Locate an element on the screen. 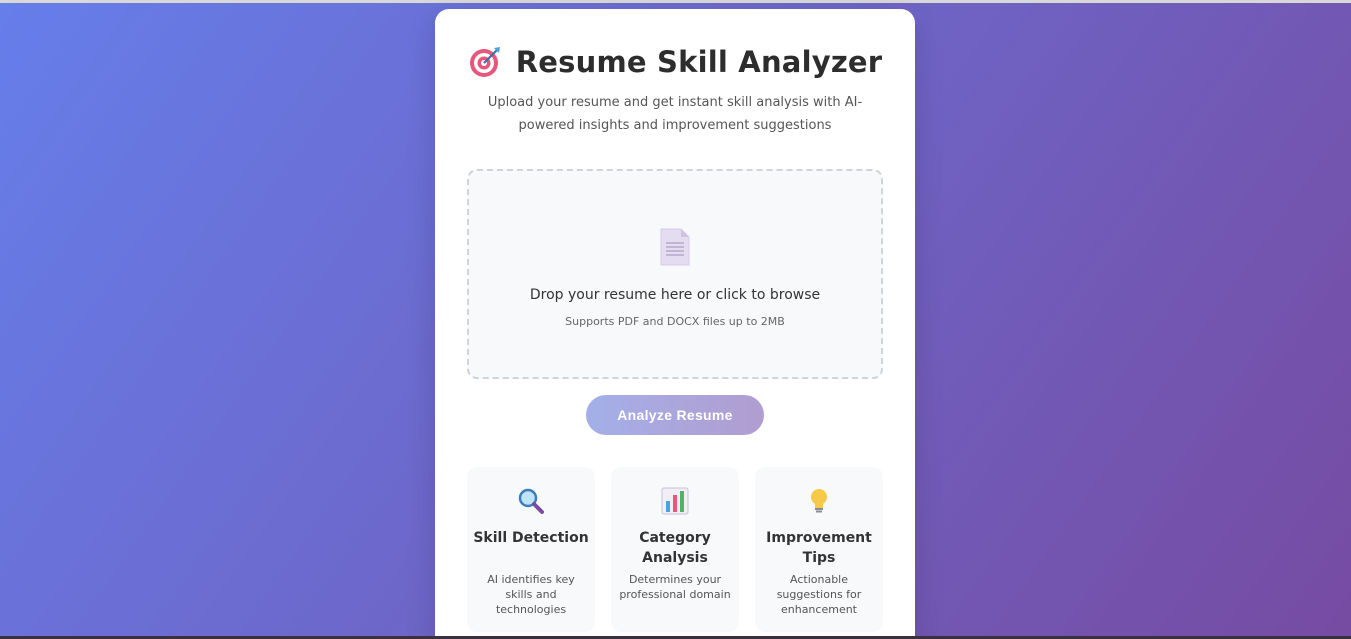  dropzone-prompt: Drop your resume here or click to browse is located at coordinates (675, 295).